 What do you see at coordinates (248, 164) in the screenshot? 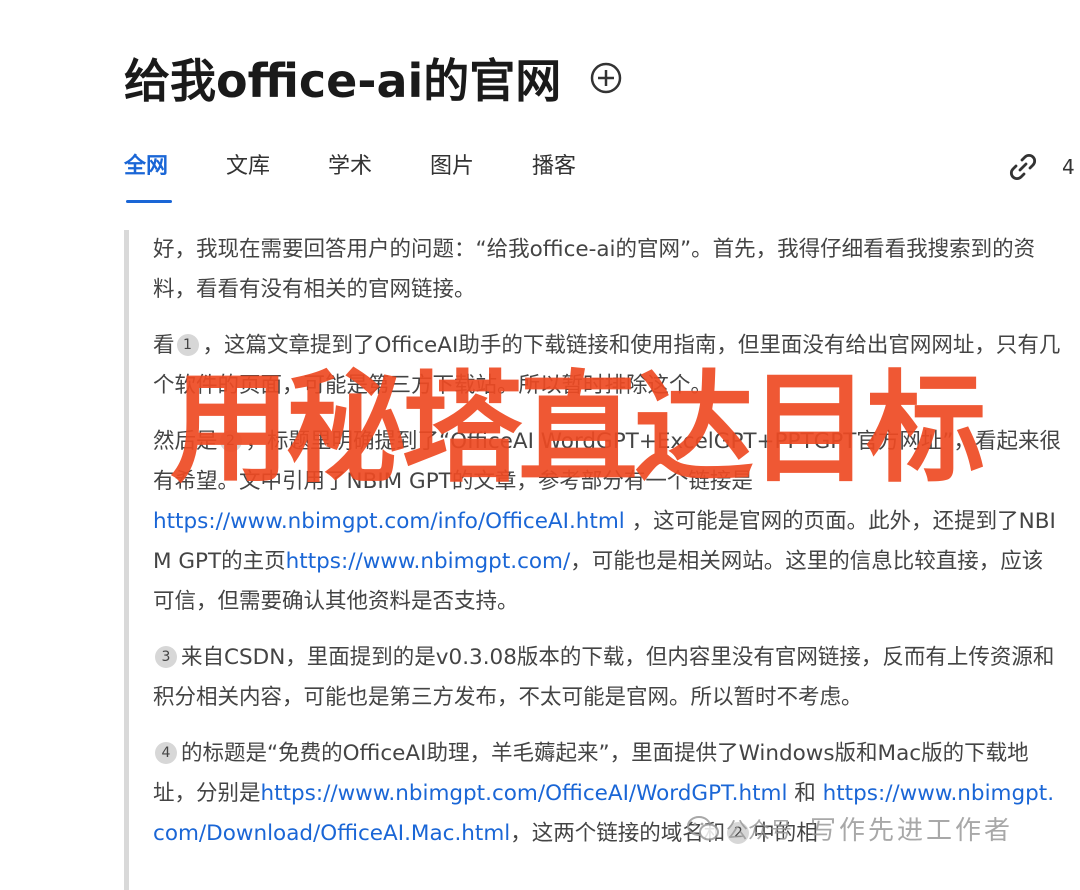
I see `tab-library: 文库` at bounding box center [248, 164].